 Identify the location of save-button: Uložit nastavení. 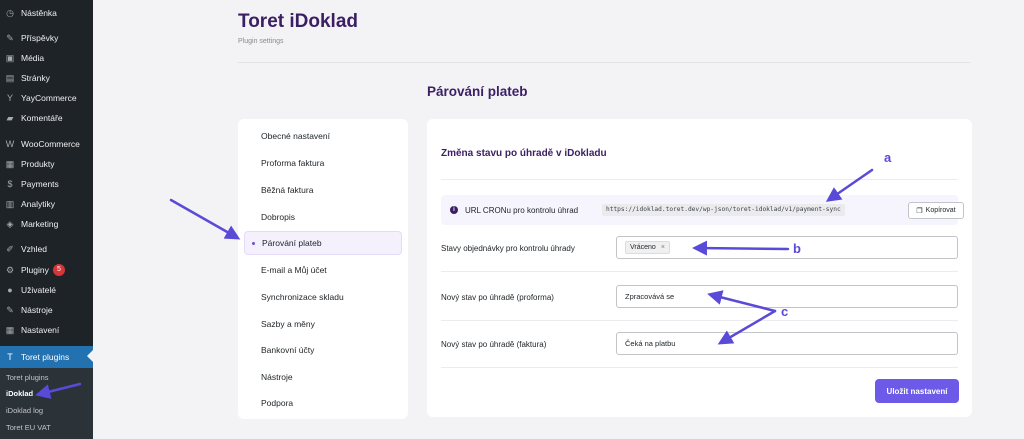
(917, 391).